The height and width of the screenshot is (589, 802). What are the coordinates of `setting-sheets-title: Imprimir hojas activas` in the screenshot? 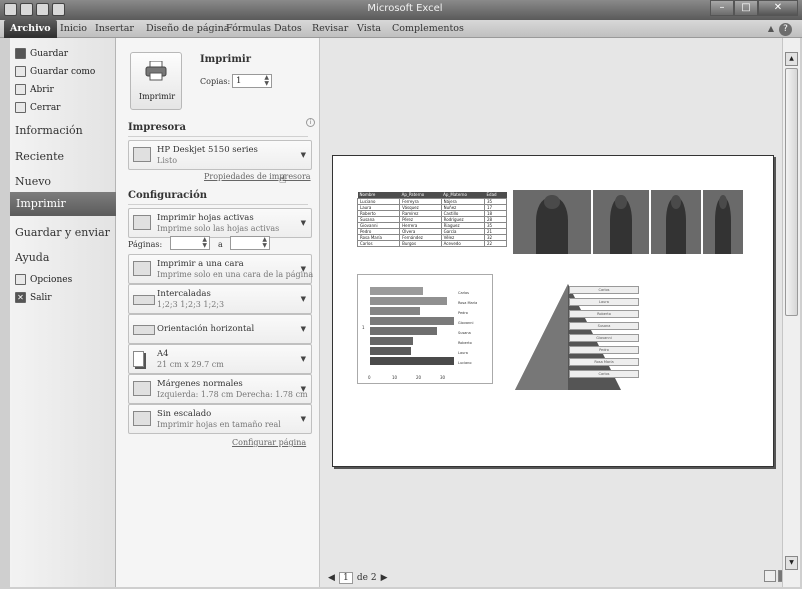 It's located at (205, 218).